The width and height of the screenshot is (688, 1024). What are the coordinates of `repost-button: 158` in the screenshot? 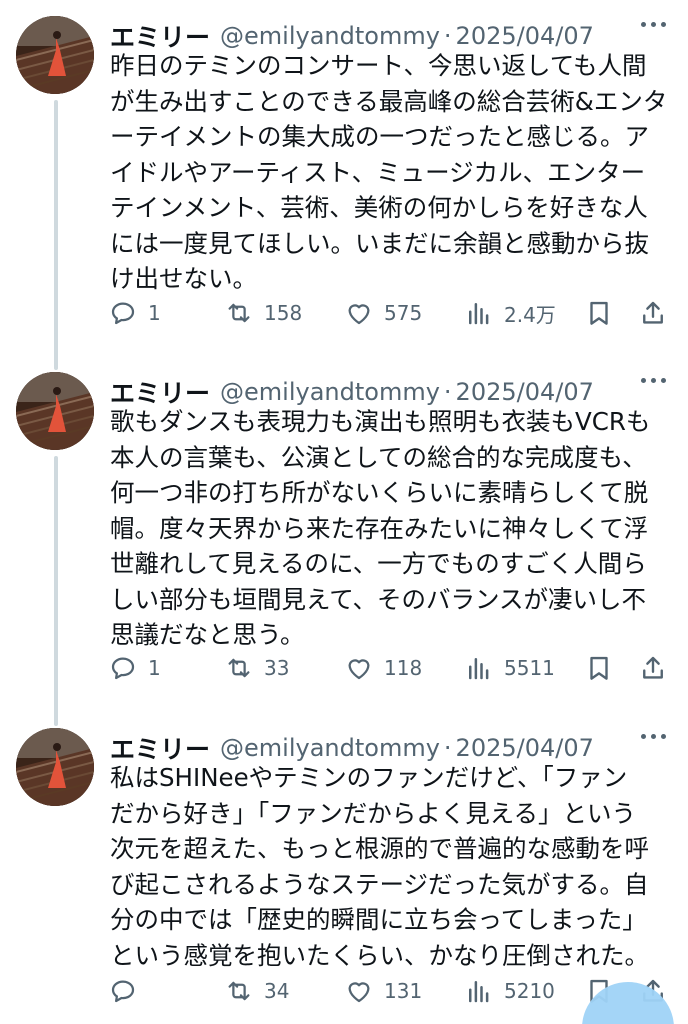 It's located at (263, 313).